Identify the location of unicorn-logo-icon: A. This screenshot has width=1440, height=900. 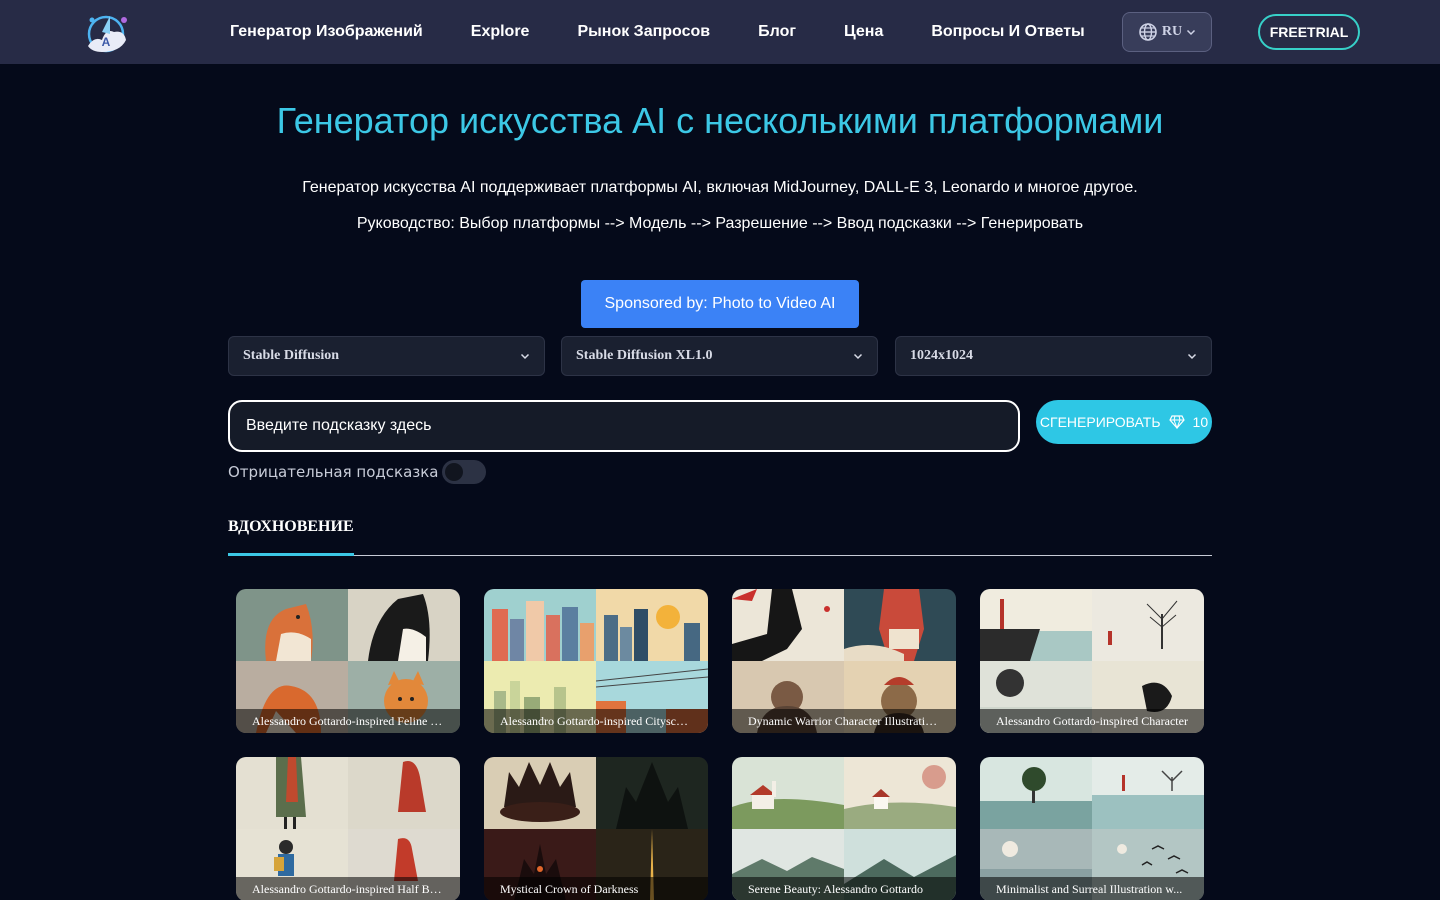
(107, 34).